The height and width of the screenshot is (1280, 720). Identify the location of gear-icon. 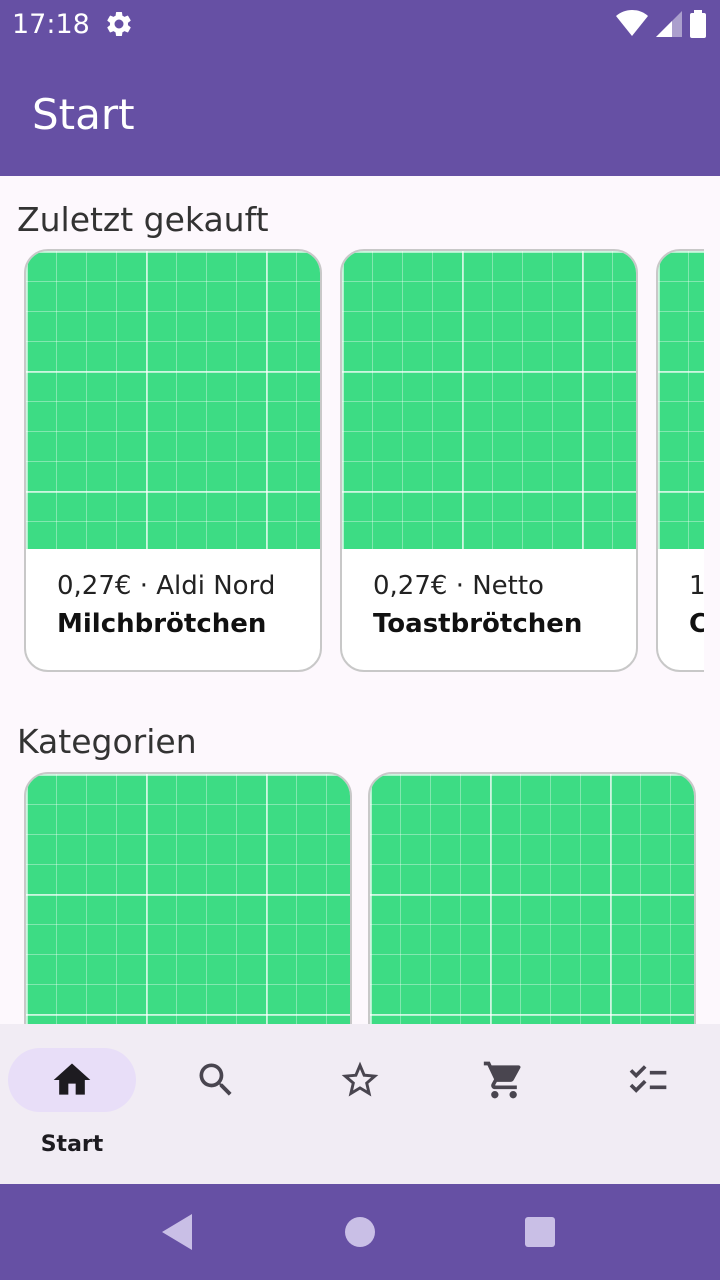
(119, 24).